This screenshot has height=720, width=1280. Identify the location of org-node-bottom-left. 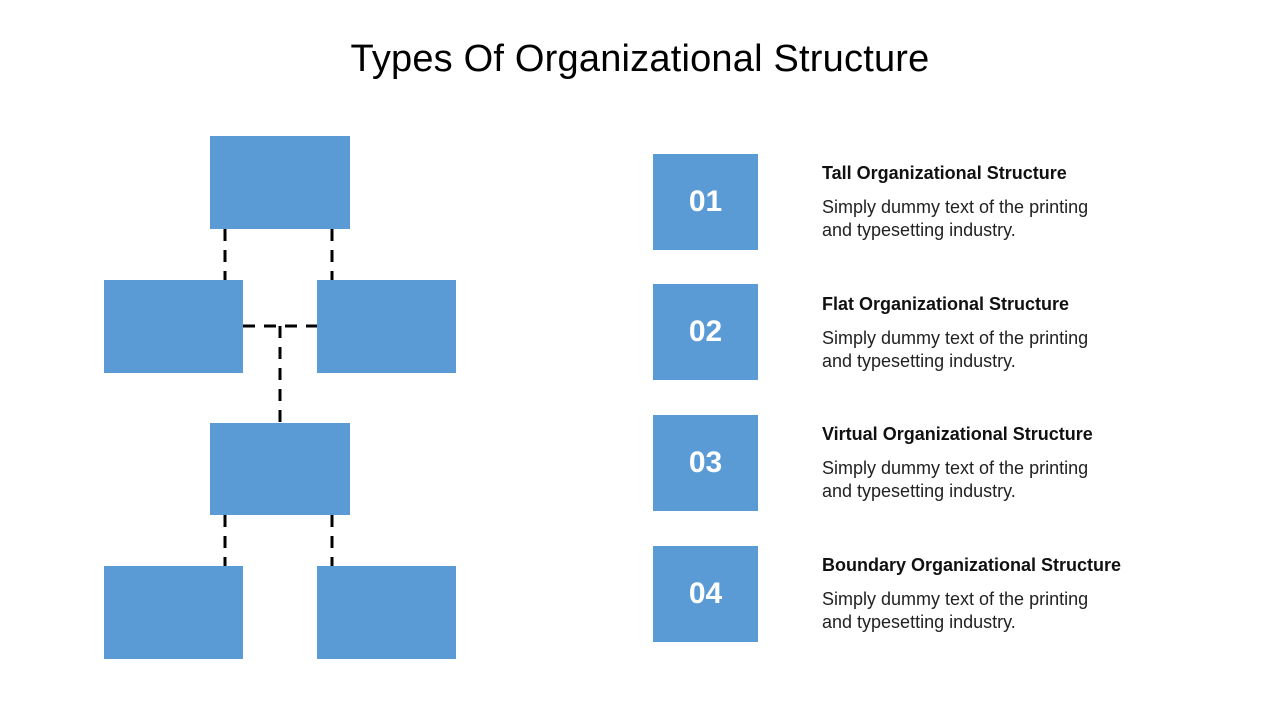
(173, 612).